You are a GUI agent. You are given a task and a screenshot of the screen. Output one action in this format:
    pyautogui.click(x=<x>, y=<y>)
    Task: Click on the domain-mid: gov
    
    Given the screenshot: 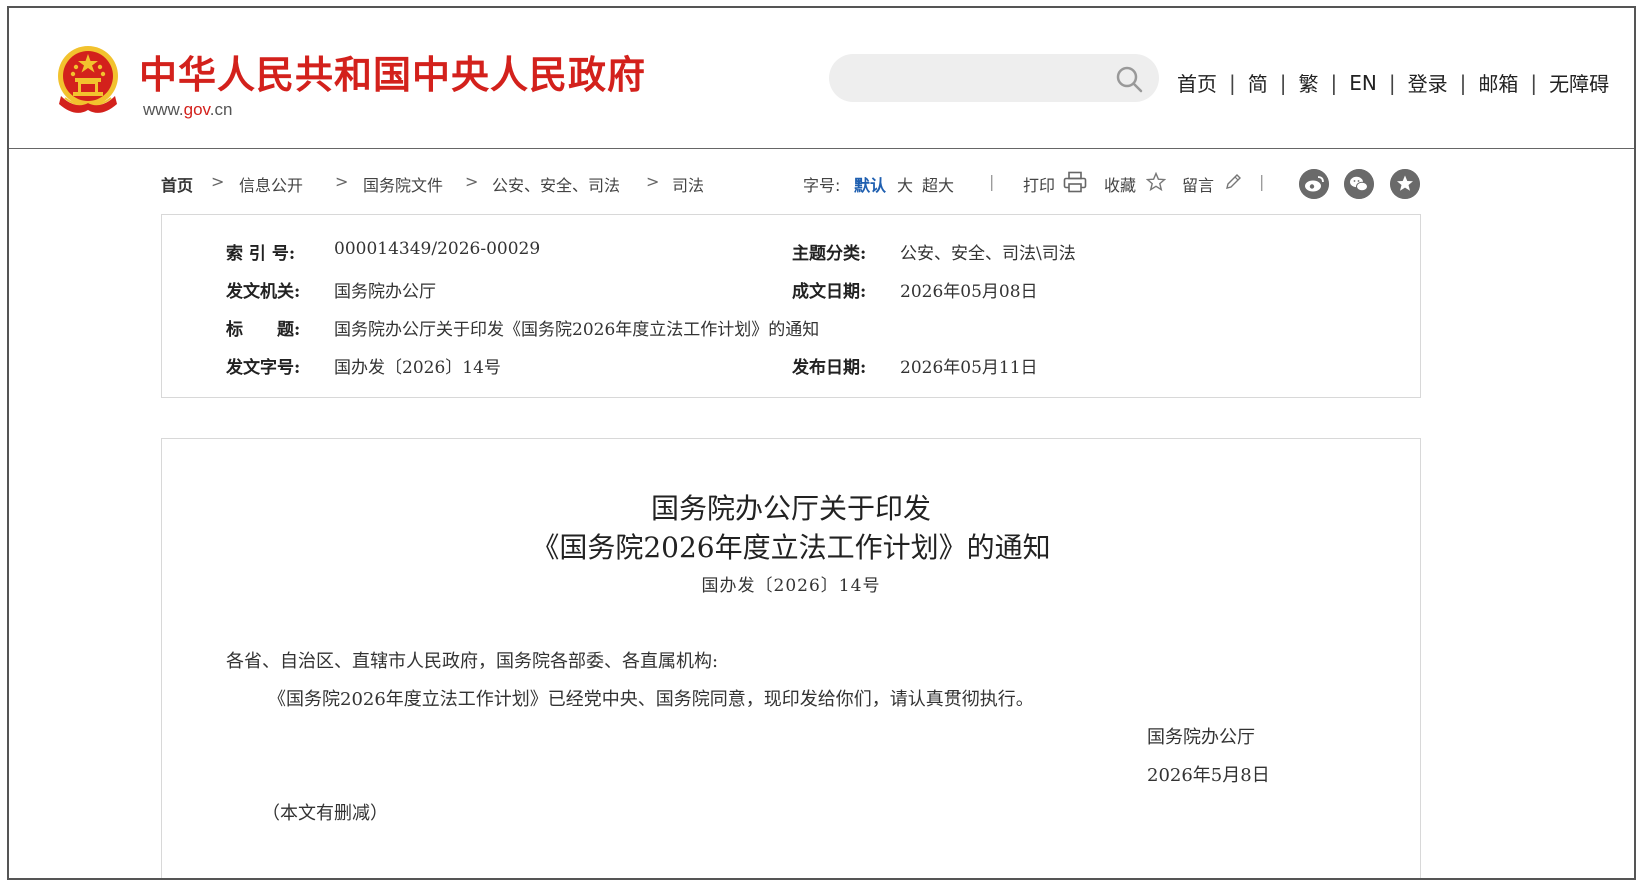 What is the action you would take?
    pyautogui.click(x=196, y=109)
    